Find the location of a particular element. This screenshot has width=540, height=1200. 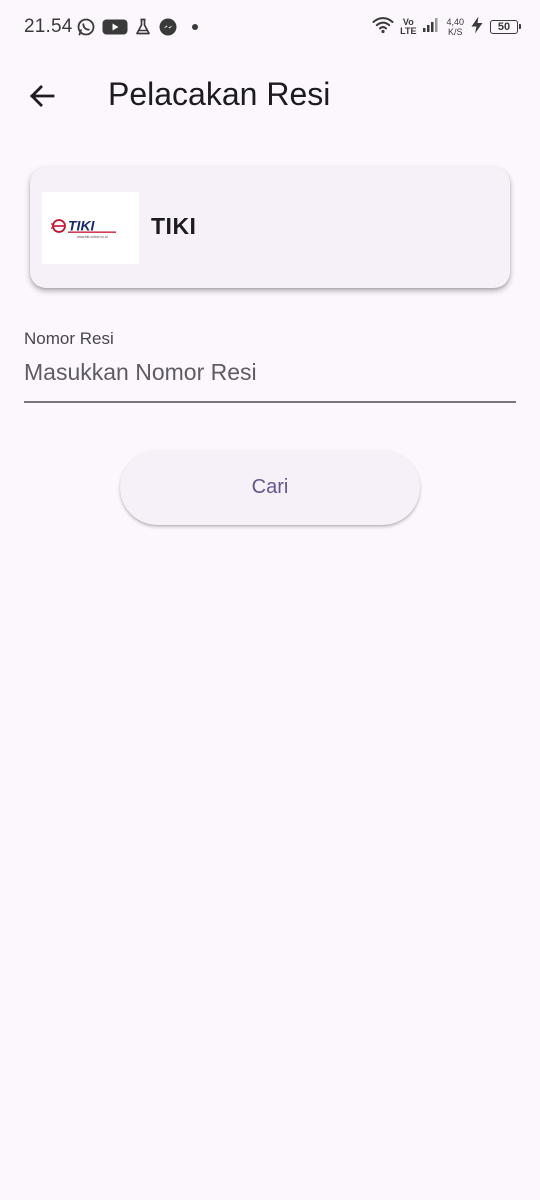

charging-icon is located at coordinates (477, 27).